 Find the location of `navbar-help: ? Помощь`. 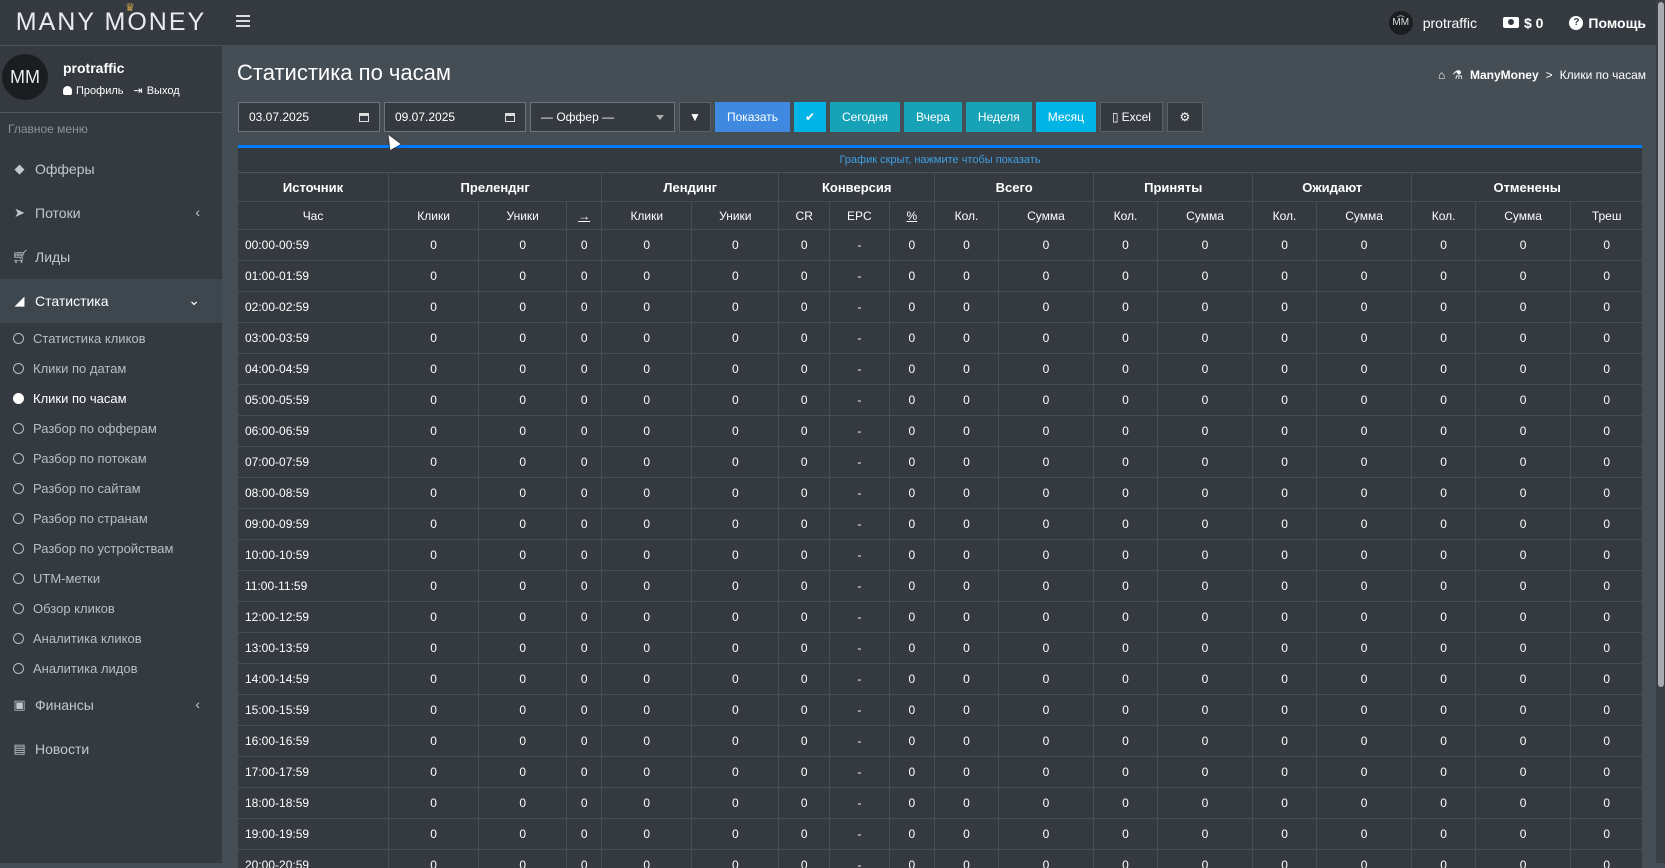

navbar-help: ? Помощь is located at coordinates (1607, 23).